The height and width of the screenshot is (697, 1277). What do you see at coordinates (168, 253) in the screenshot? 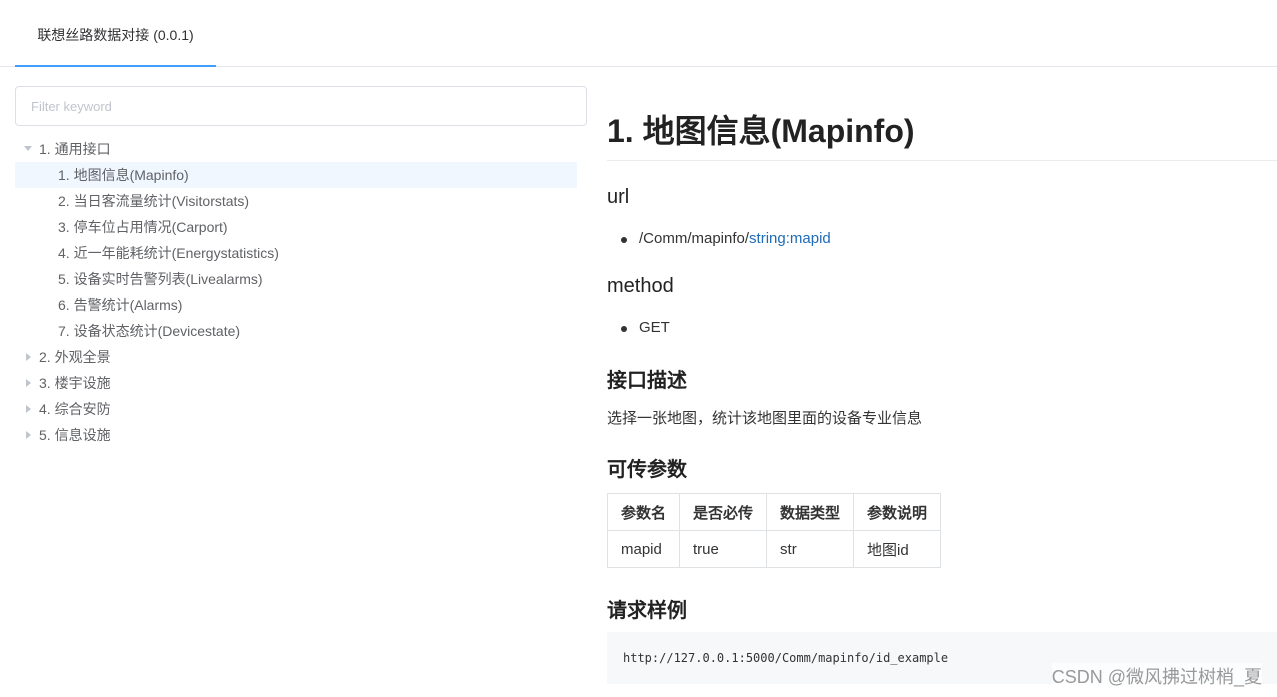
I see `tree-node-label: 4. 近一年能耗统计(Energystatistics)` at bounding box center [168, 253].